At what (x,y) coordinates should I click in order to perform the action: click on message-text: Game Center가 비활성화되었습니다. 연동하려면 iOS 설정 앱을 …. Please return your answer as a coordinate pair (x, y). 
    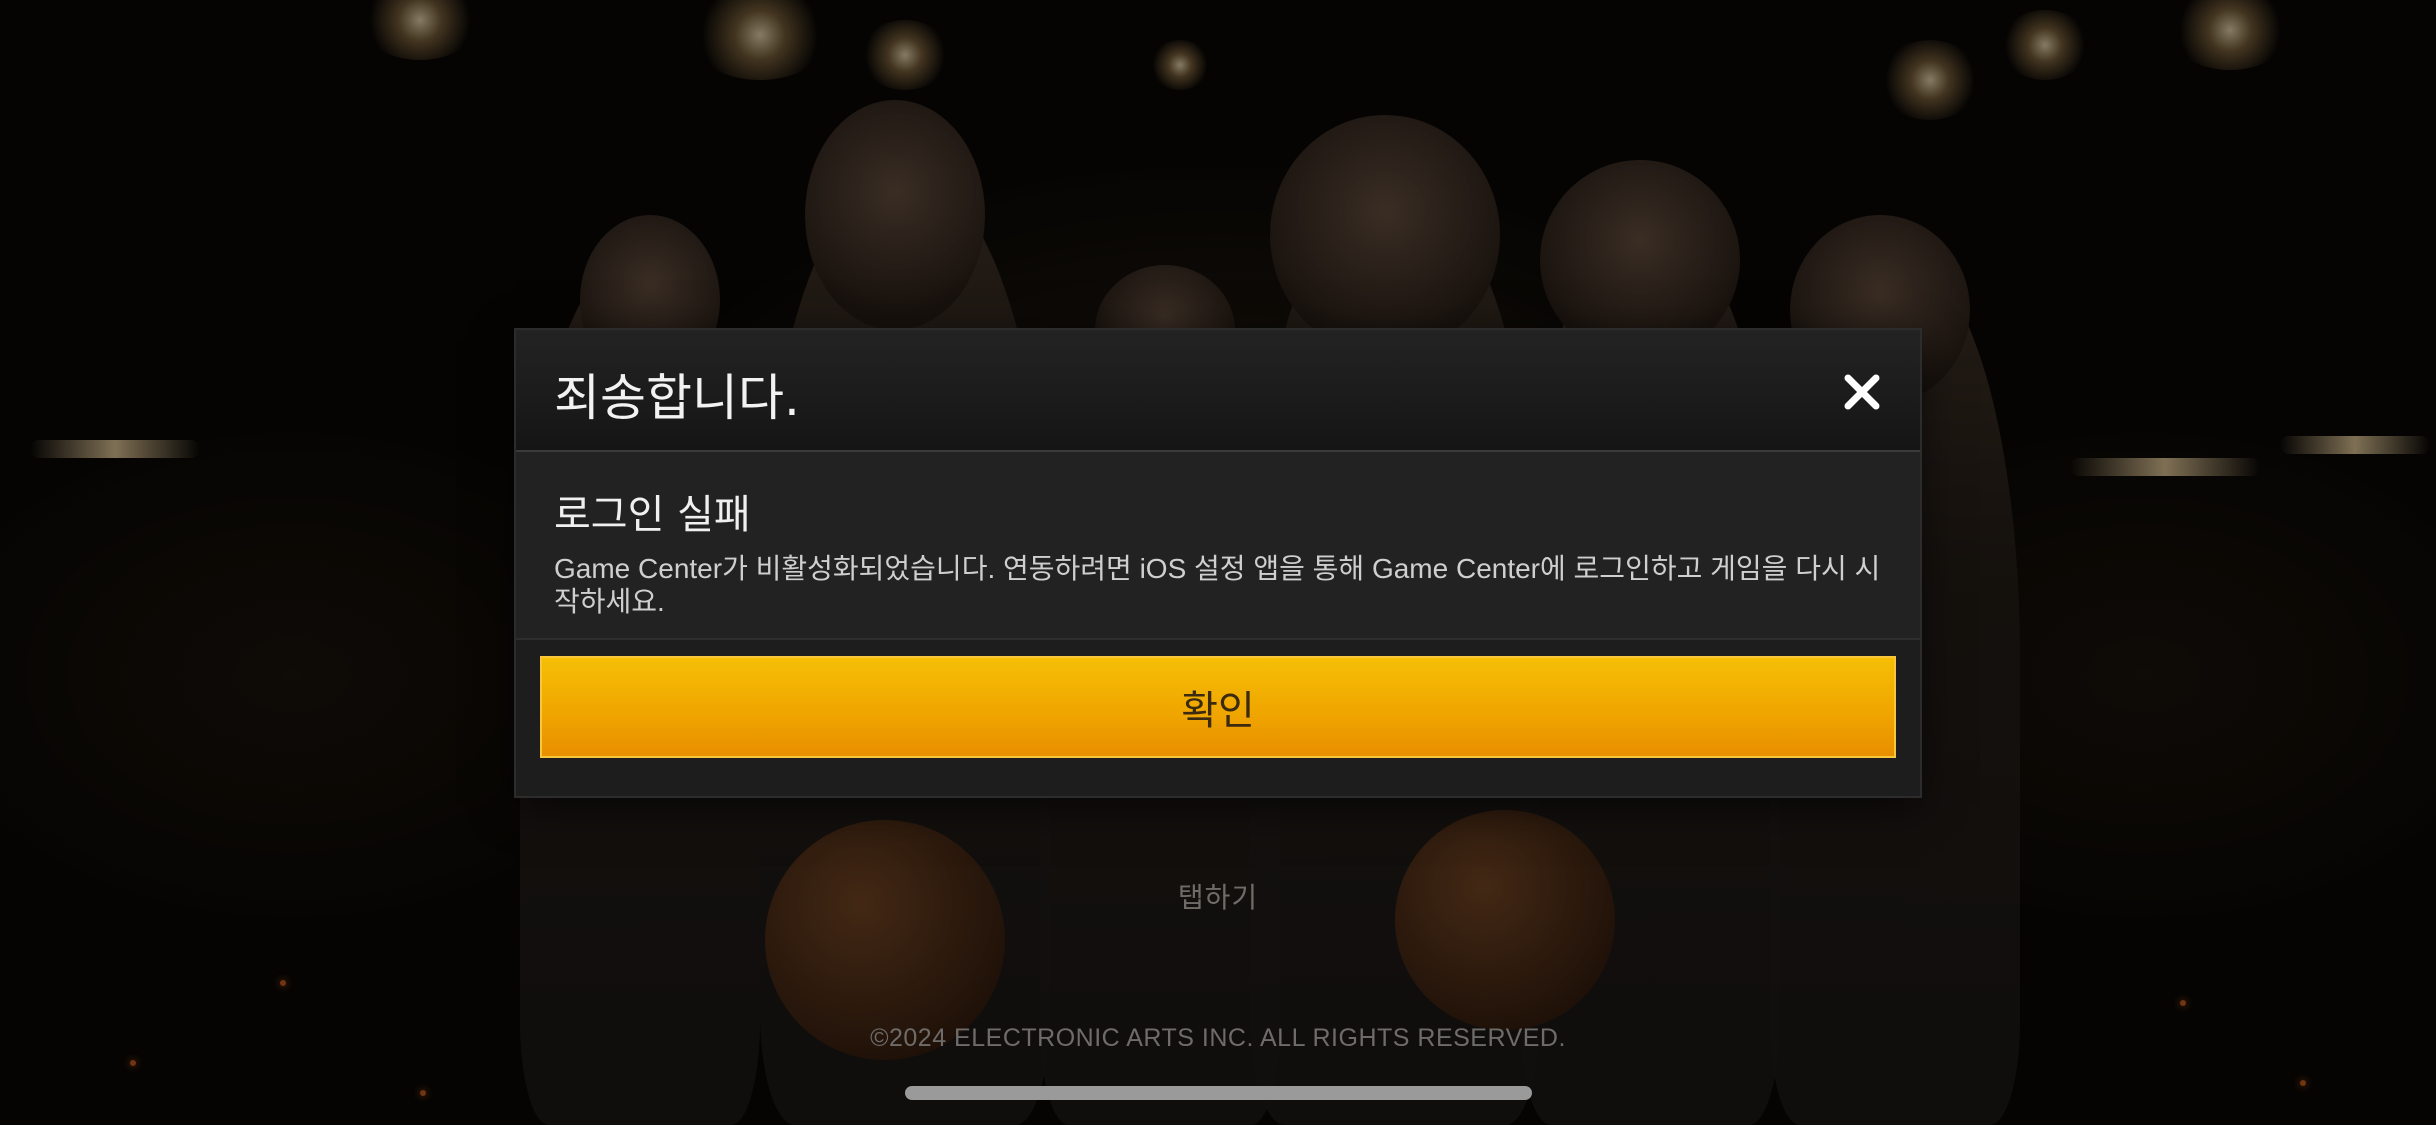
    Looking at the image, I should click on (1217, 585).